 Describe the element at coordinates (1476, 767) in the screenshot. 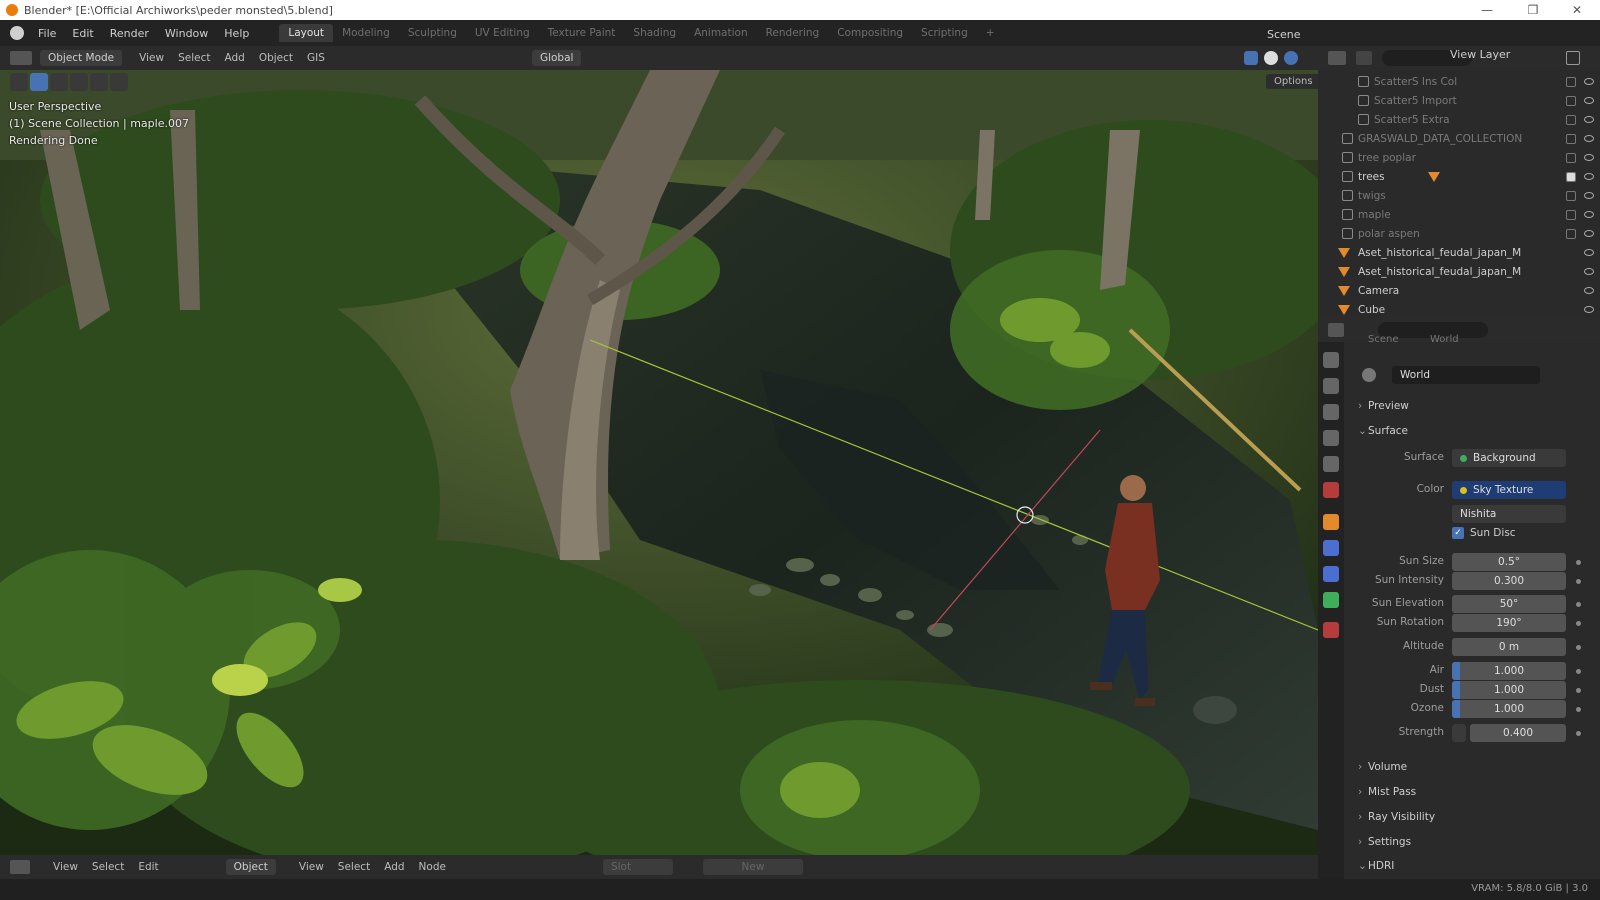

I see `volume-section: › Volume` at that location.